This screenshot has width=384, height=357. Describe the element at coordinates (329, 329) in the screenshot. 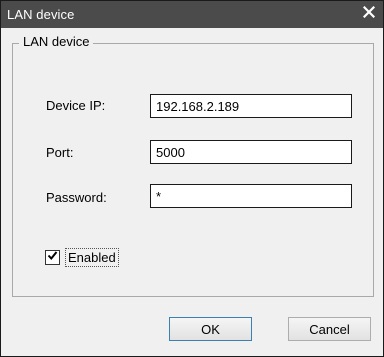

I see `cancel-button: Cancel` at that location.